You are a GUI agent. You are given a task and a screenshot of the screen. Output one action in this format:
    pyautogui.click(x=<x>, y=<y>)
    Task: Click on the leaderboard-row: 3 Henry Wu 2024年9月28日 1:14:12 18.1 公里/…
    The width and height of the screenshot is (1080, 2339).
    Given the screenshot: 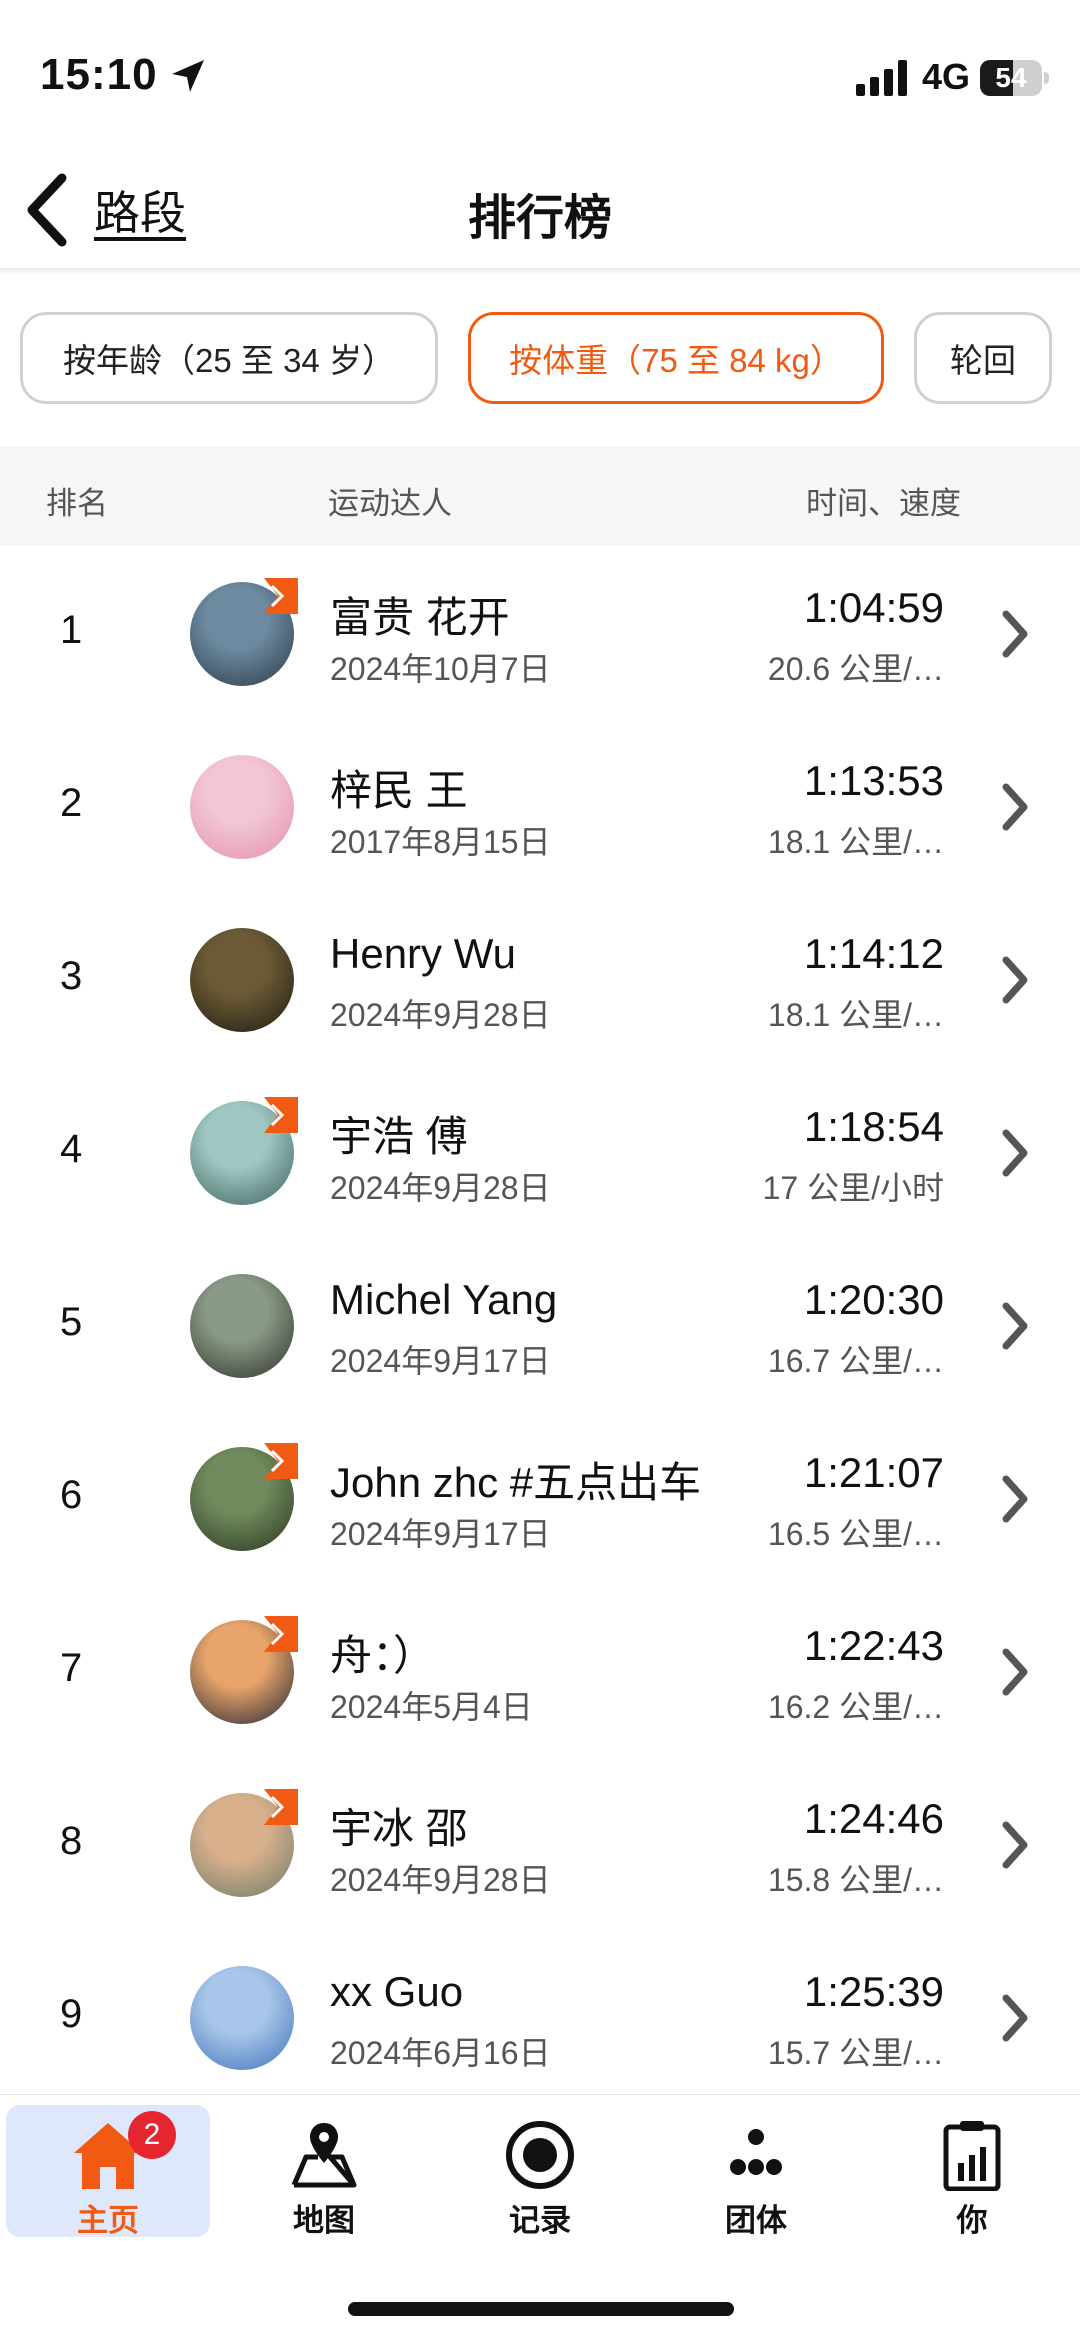 What is the action you would take?
    pyautogui.click(x=540, y=978)
    